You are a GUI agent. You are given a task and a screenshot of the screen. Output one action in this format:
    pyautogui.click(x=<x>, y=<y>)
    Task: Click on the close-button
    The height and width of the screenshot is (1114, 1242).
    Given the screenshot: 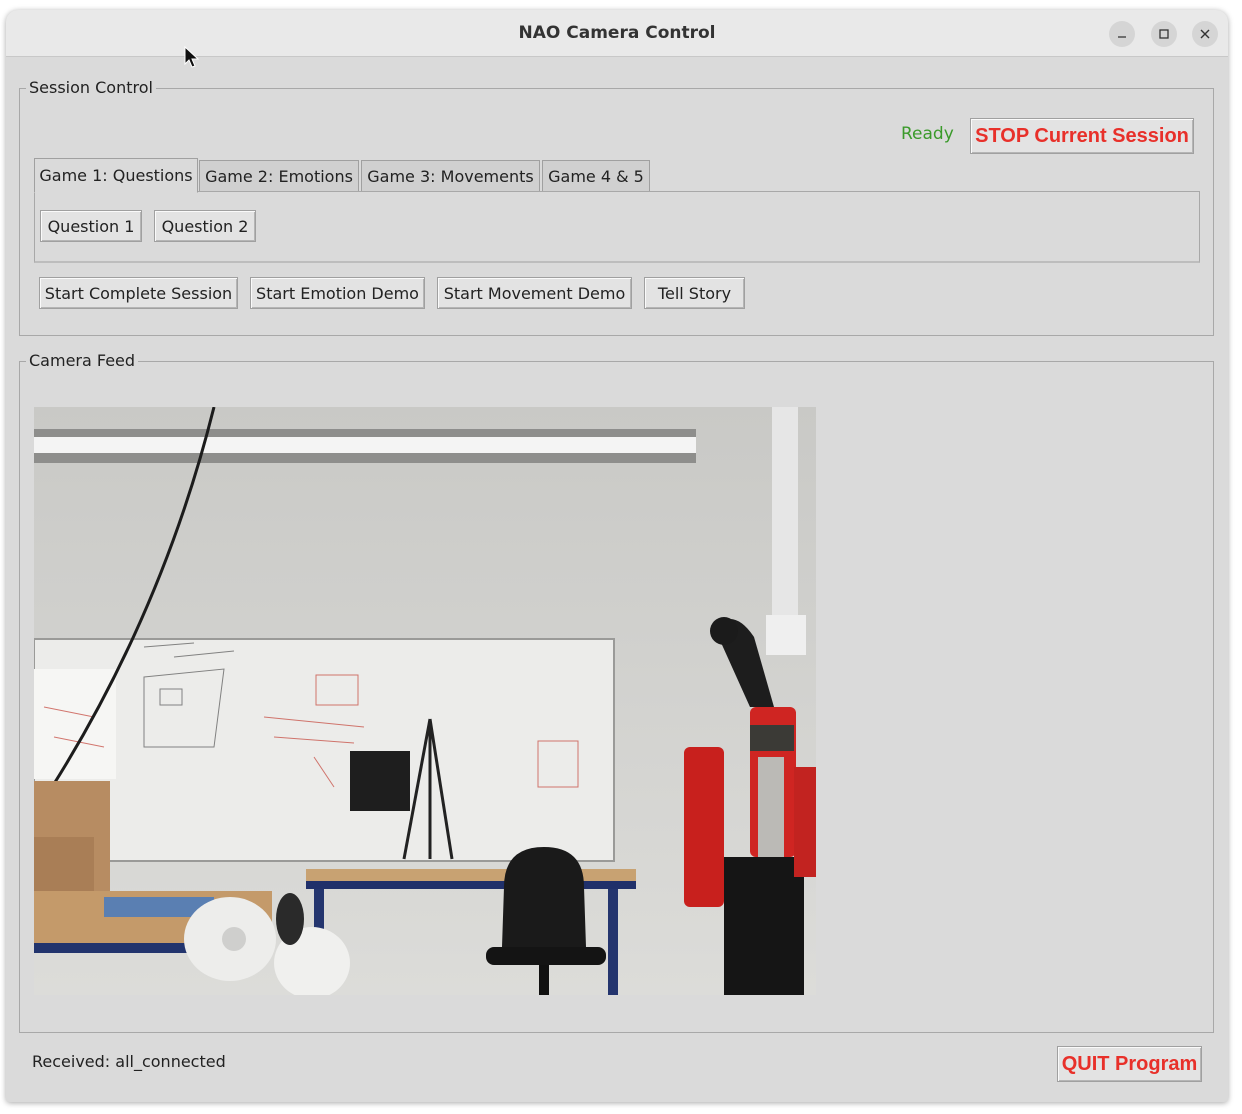 What is the action you would take?
    pyautogui.click(x=1205, y=34)
    